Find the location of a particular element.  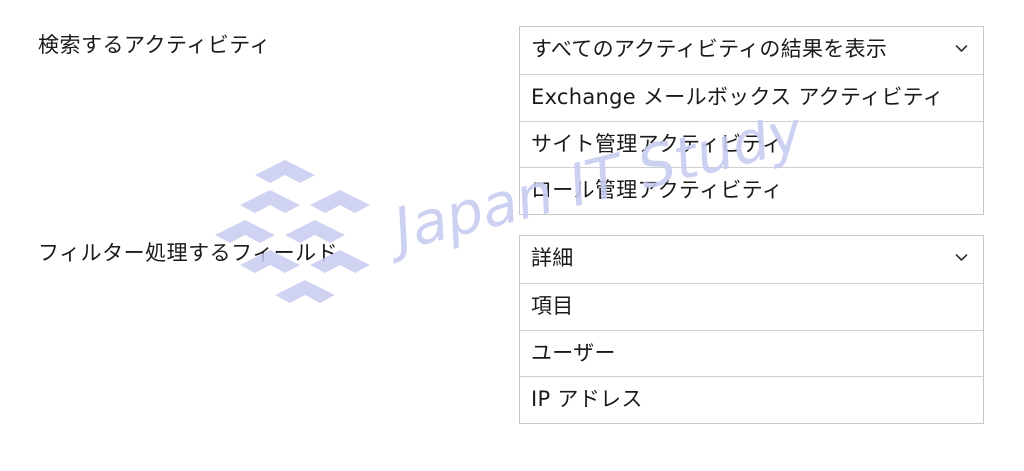

filter-option-user: ユーザー is located at coordinates (751, 353).